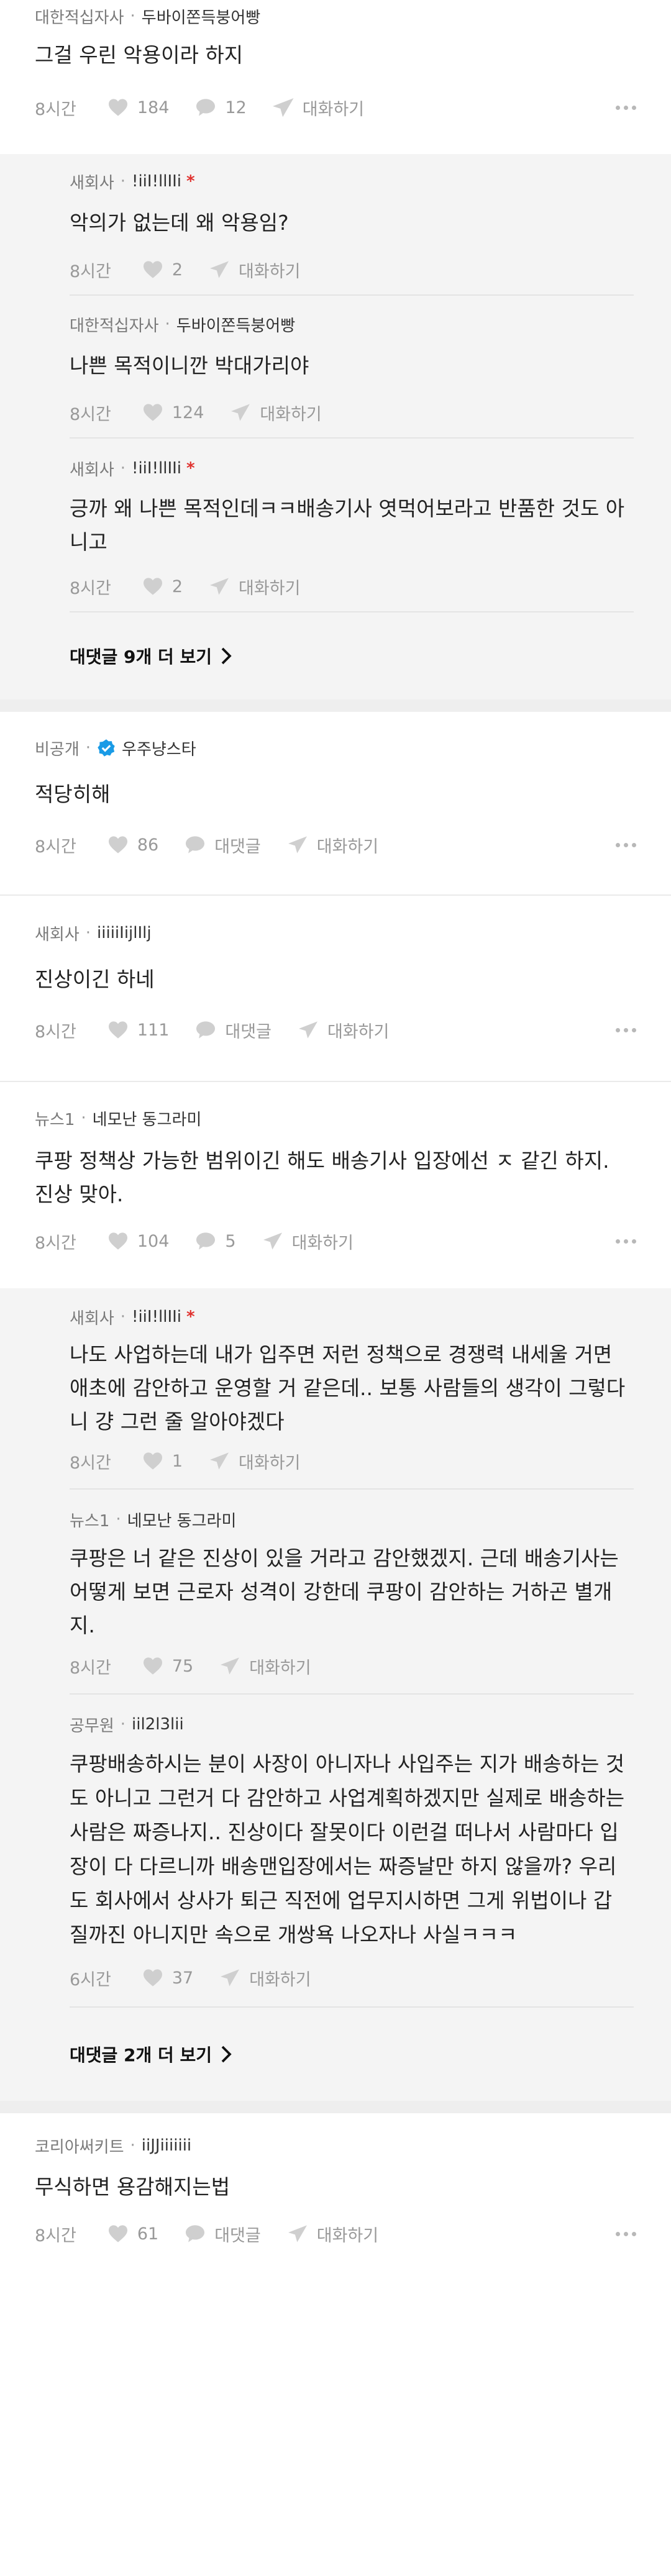 The height and width of the screenshot is (2576, 671). I want to click on like-count: 104, so click(153, 1241).